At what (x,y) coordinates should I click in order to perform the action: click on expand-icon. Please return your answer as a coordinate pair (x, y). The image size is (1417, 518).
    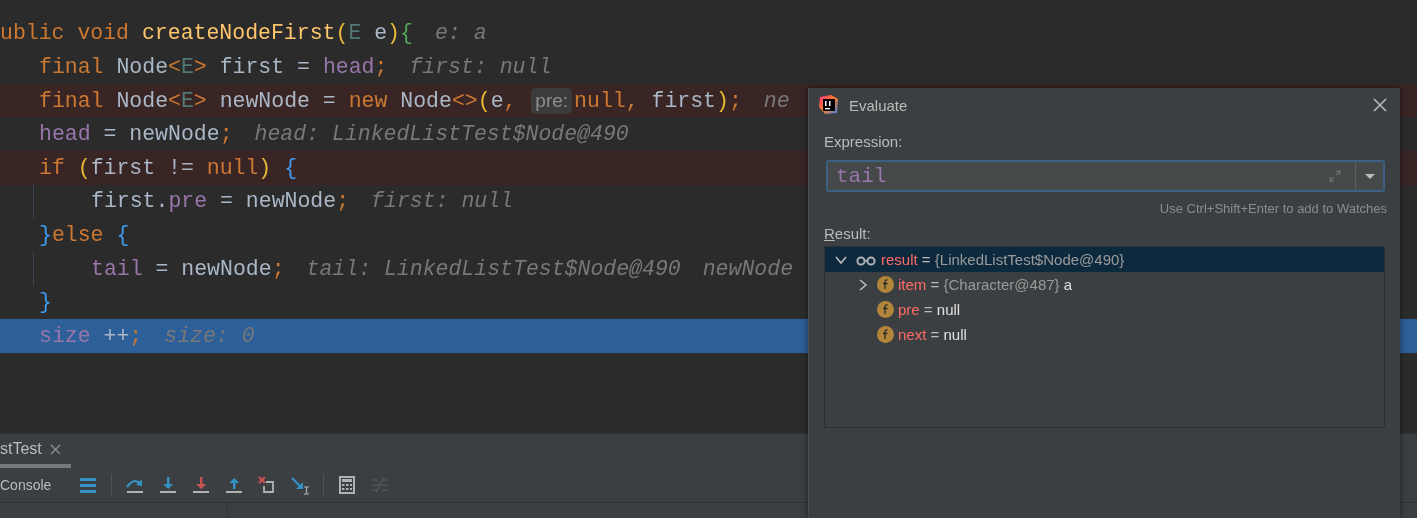
    Looking at the image, I should click on (863, 284).